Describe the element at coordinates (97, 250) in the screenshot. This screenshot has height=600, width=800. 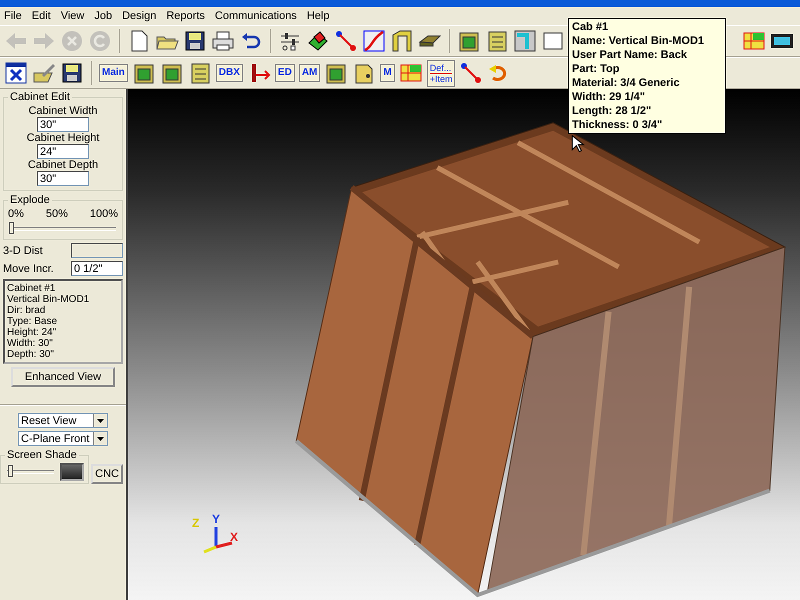
I see `input-field` at that location.